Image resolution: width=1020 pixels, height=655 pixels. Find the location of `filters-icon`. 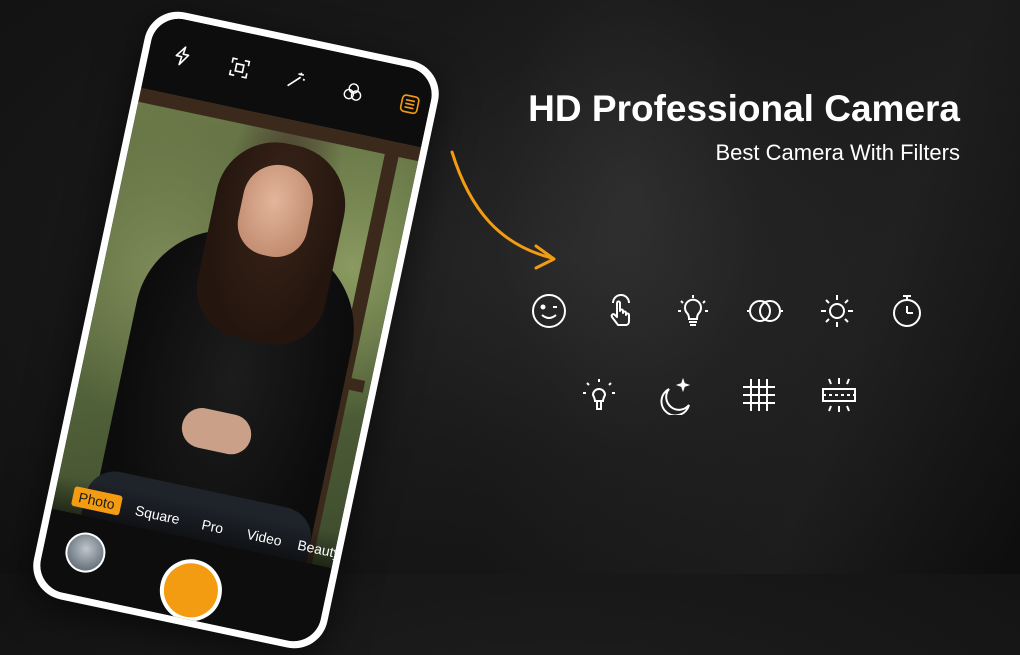

filters-icon is located at coordinates (352, 92).